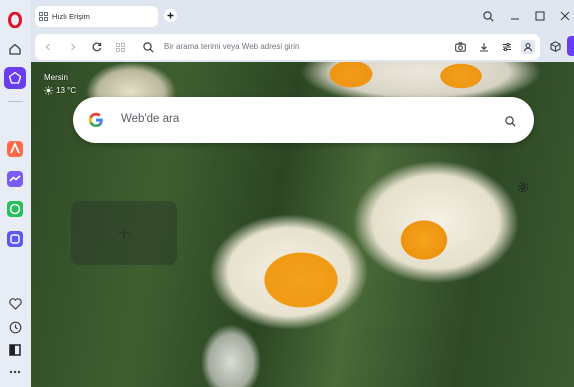  Describe the element at coordinates (15, 193) in the screenshot. I see `sidebar` at that location.